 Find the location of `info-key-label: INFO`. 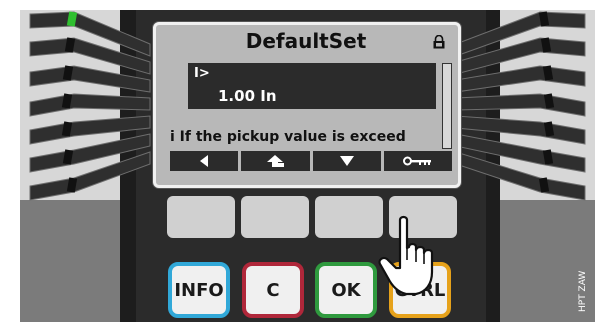

info-key-label: INFO is located at coordinates (199, 290).